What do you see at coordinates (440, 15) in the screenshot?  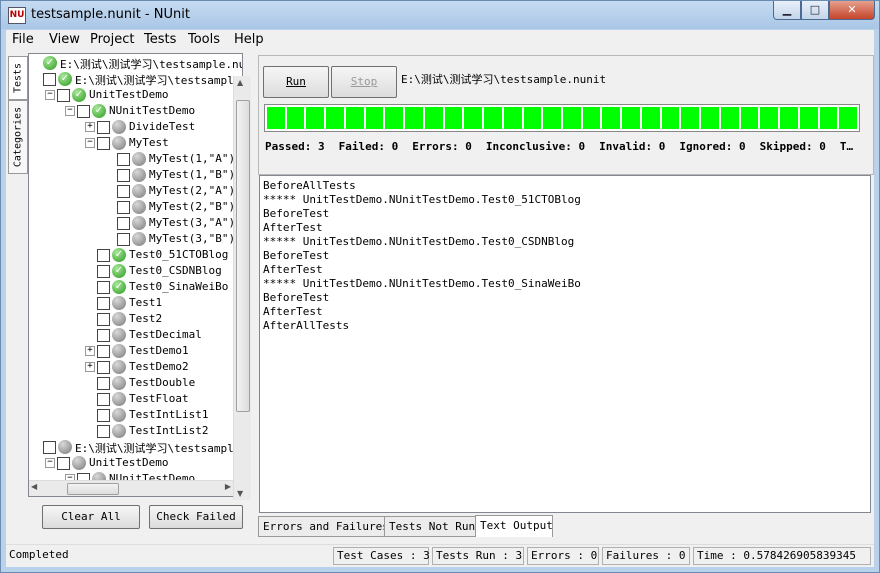 I see `title-bar: NU testsample.nunit - NUnit ▁ □ ✕` at bounding box center [440, 15].